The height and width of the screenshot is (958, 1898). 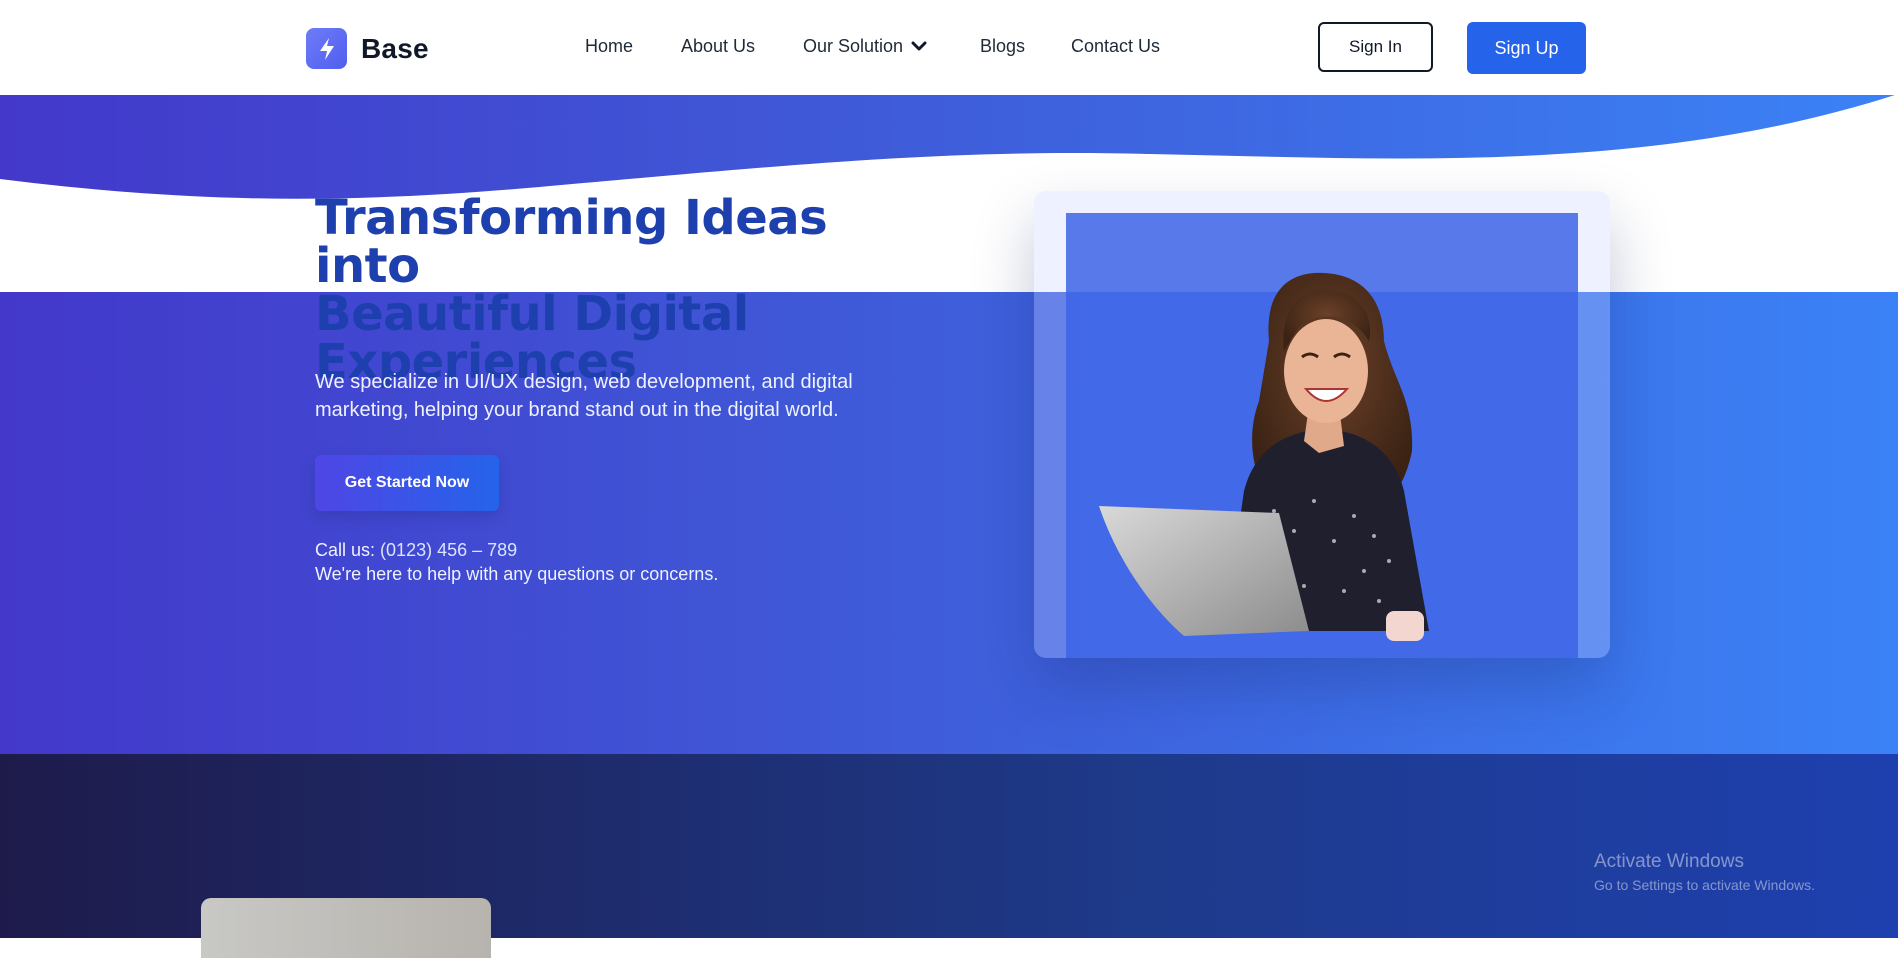 What do you see at coordinates (609, 46) in the screenshot?
I see `nav-home: Home` at bounding box center [609, 46].